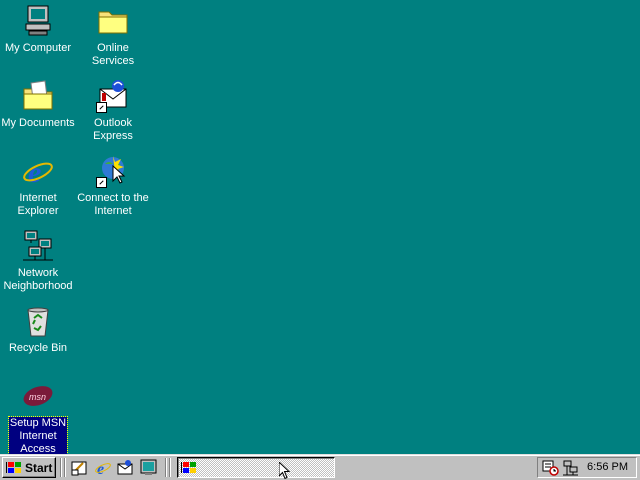 Image resolution: width=640 pixels, height=480 pixels. I want to click on desktop-icon-network-neighborhood: Network Neighborhood, so click(38, 261).